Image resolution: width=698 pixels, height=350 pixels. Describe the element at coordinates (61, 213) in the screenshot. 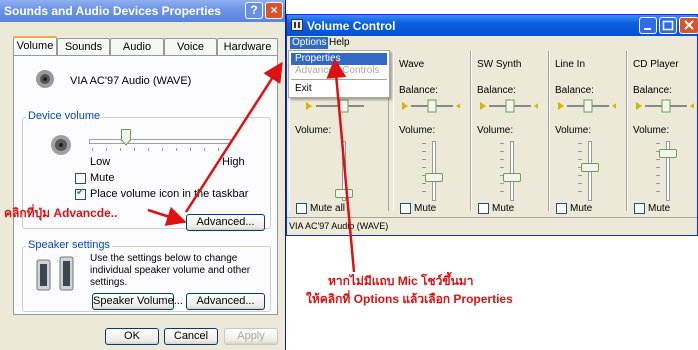

I see `annotation-click-advanced: คลิกที่ปุ่ม Advancde..` at that location.